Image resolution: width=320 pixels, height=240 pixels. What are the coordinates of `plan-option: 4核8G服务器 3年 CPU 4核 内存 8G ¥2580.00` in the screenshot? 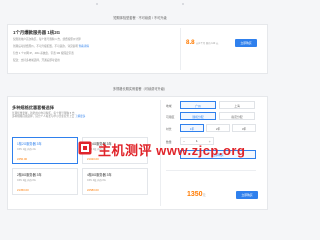 It's located at (115, 181).